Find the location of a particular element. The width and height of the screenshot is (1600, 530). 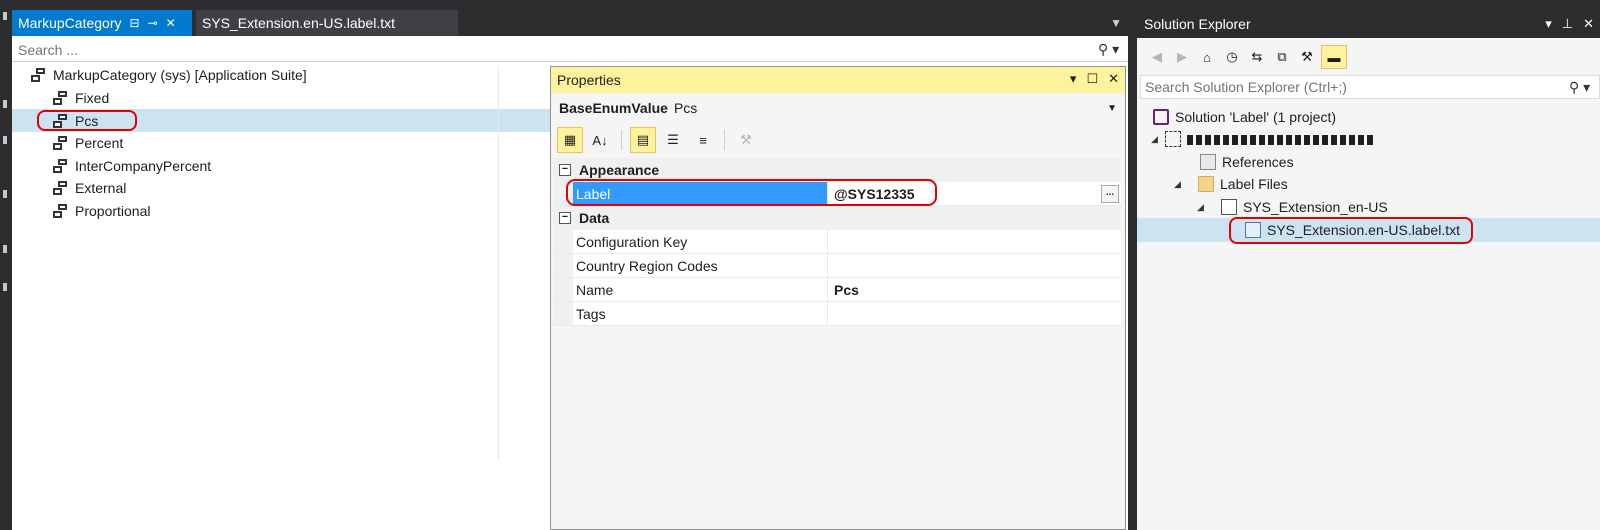

property-row-configuration-key: Configuration Key is located at coordinates (837, 242).